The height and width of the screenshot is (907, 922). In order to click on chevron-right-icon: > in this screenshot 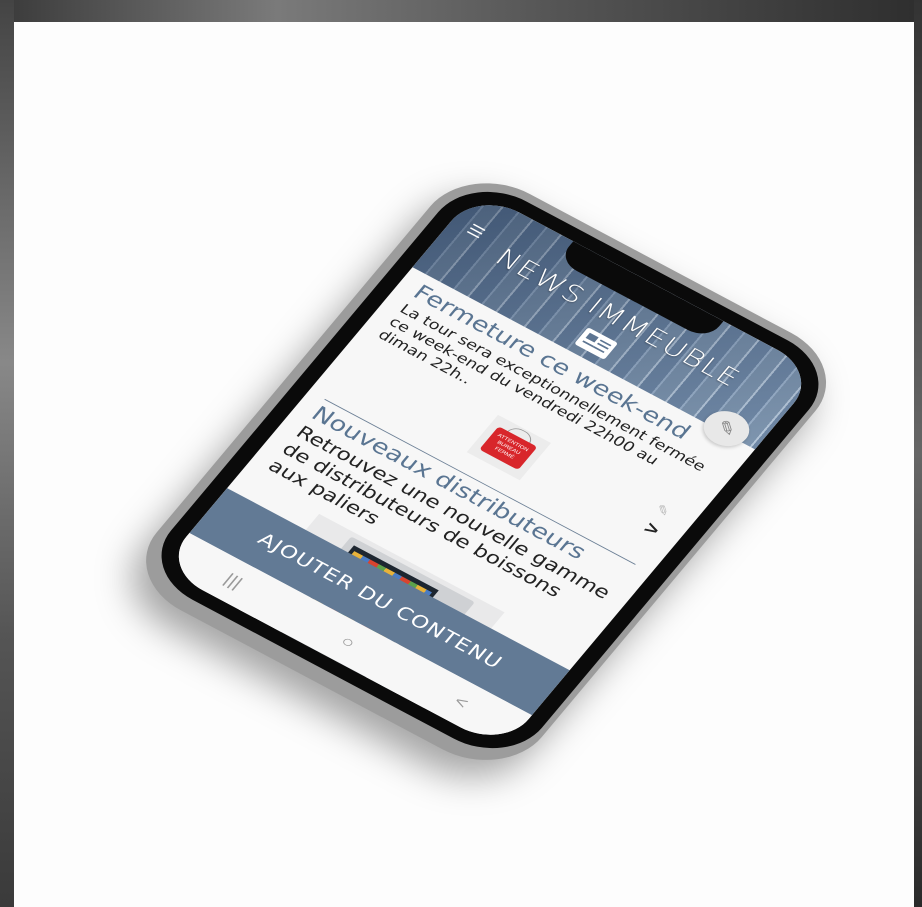, I will do `click(652, 529)`.